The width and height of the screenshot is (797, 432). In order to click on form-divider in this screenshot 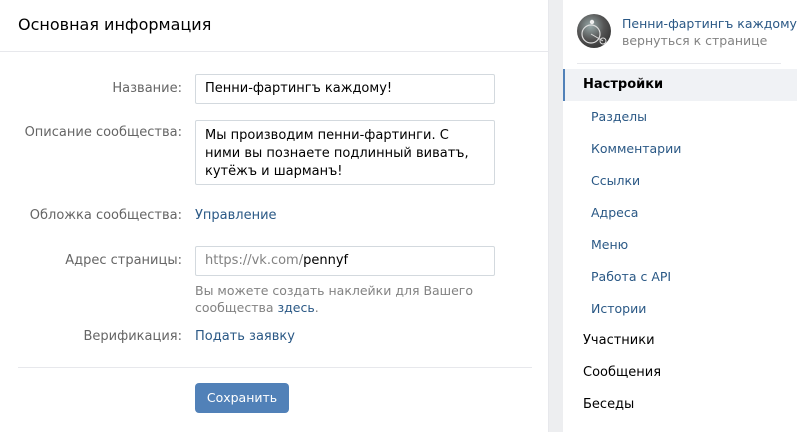, I will do `click(275, 367)`.